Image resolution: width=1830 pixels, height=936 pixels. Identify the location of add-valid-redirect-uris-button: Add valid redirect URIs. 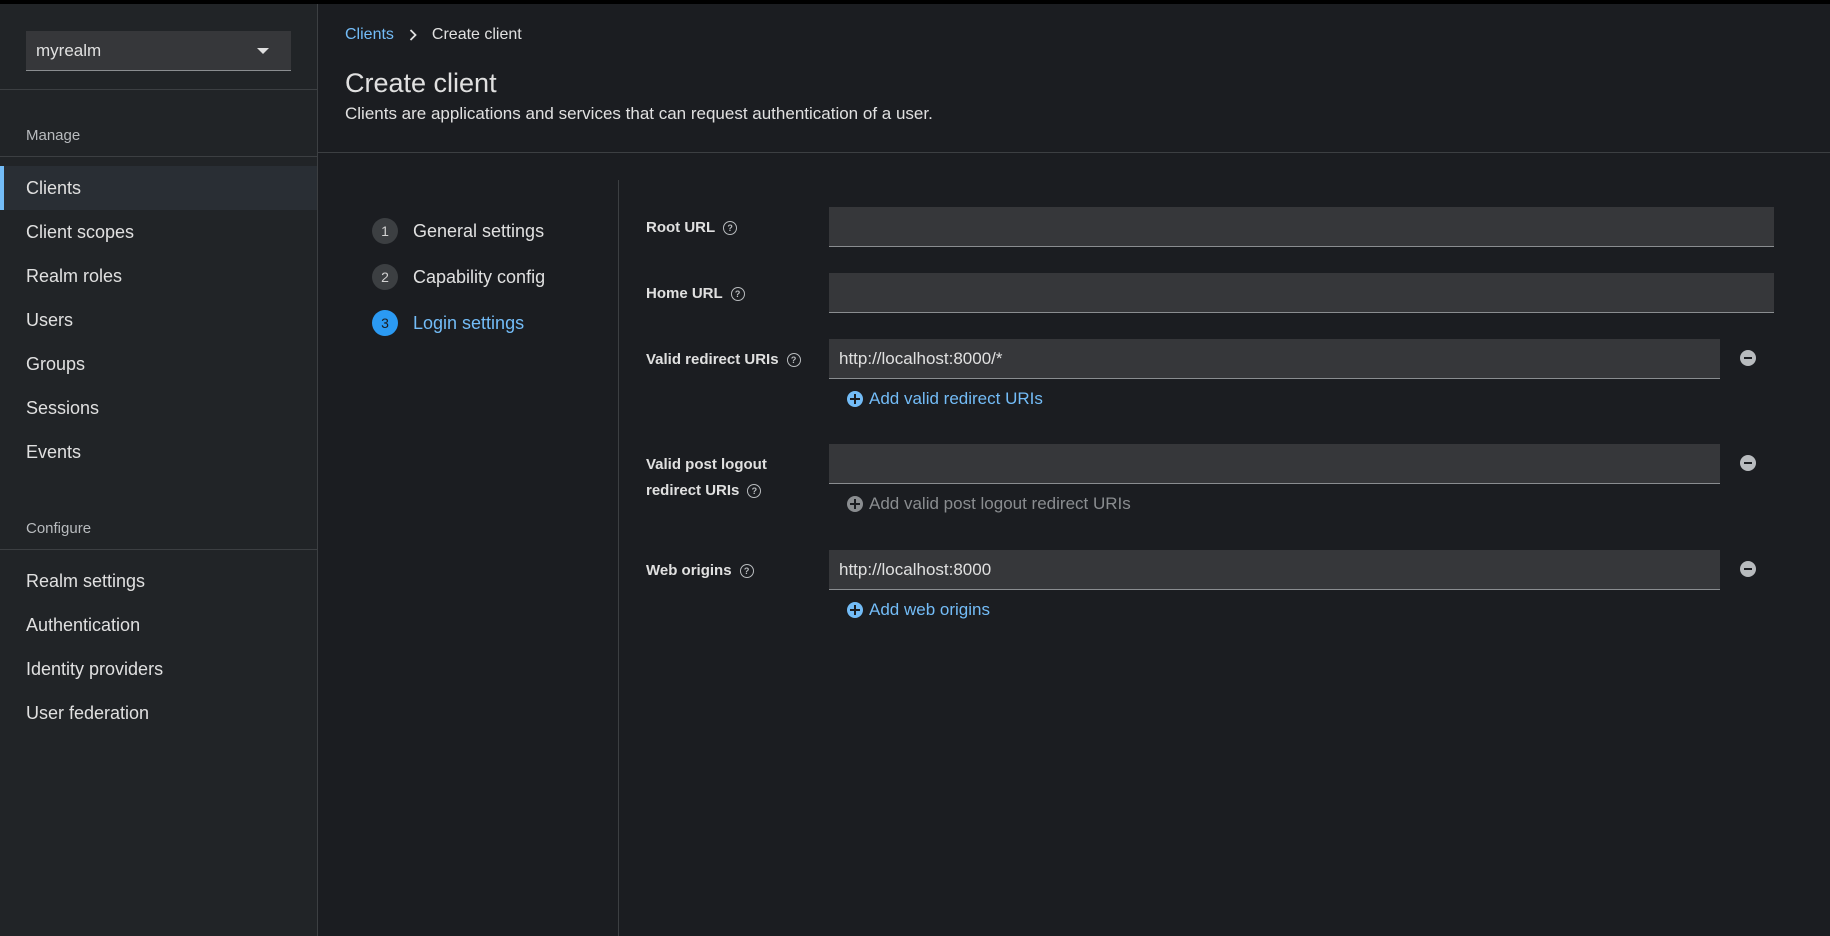
(945, 399).